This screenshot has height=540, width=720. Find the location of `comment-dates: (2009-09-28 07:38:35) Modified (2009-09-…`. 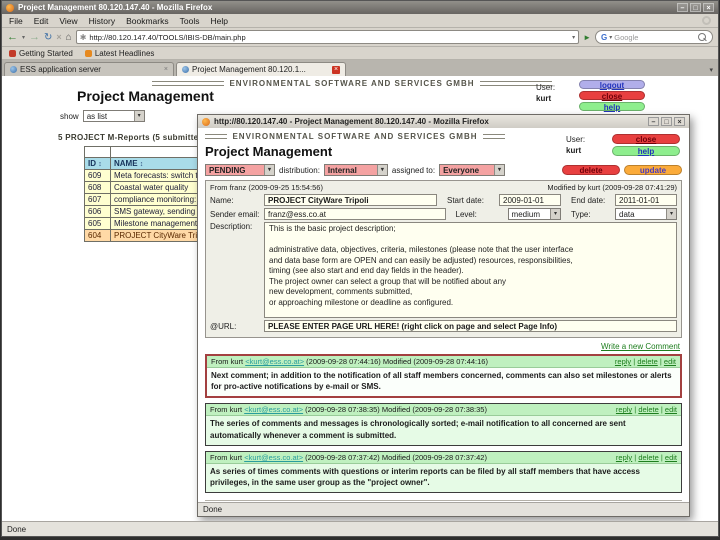

comment-dates: (2009-09-28 07:38:35) Modified (2009-09-… is located at coordinates (396, 410).